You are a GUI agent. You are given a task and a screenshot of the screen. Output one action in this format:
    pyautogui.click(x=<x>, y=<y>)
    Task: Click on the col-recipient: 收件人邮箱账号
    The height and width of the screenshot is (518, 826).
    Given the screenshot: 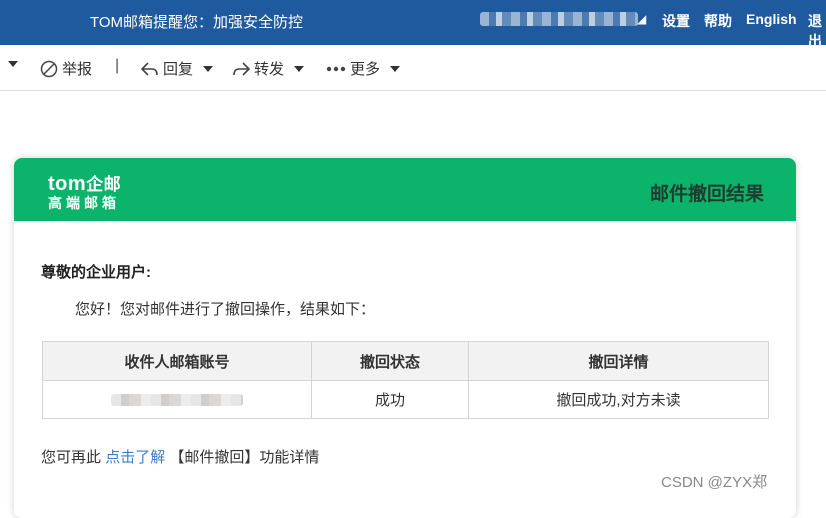 What is the action you would take?
    pyautogui.click(x=177, y=361)
    